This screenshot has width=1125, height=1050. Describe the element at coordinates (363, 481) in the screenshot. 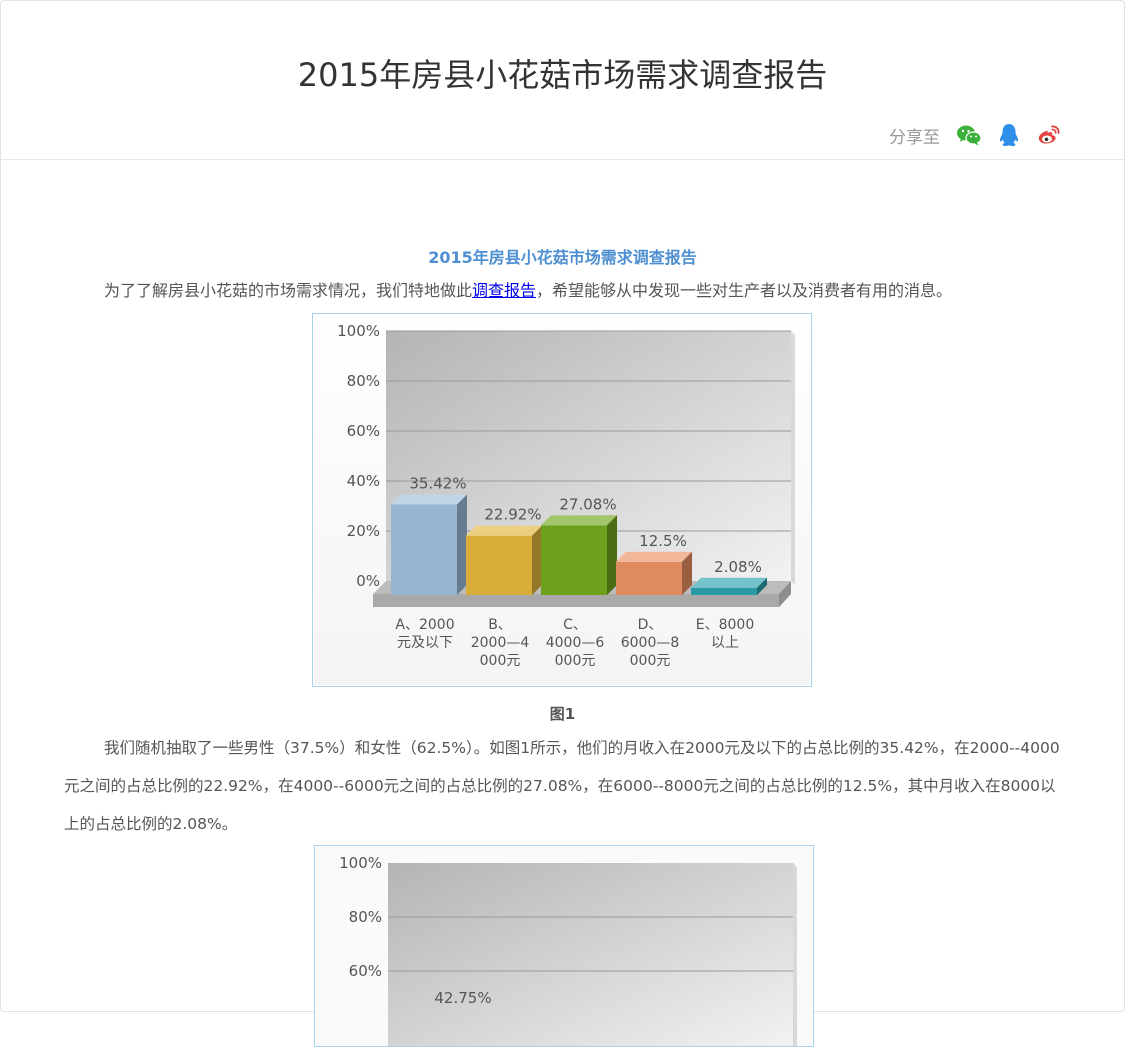

I see `y-tick-label: 40%` at that location.